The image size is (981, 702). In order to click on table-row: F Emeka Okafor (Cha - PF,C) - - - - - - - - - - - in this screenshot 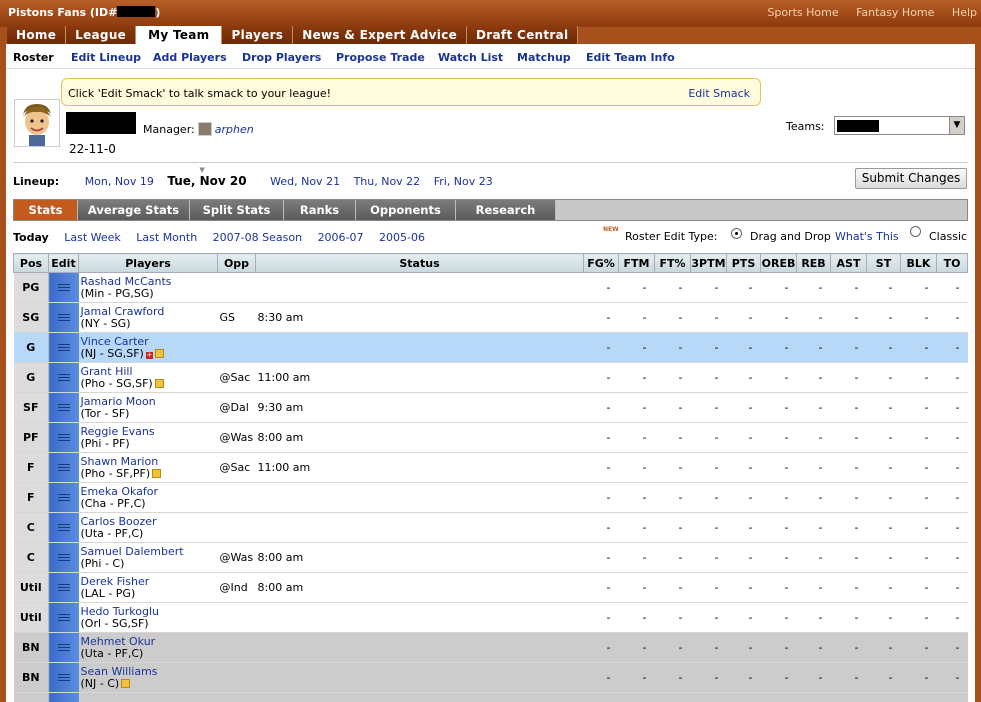, I will do `click(490, 497)`.